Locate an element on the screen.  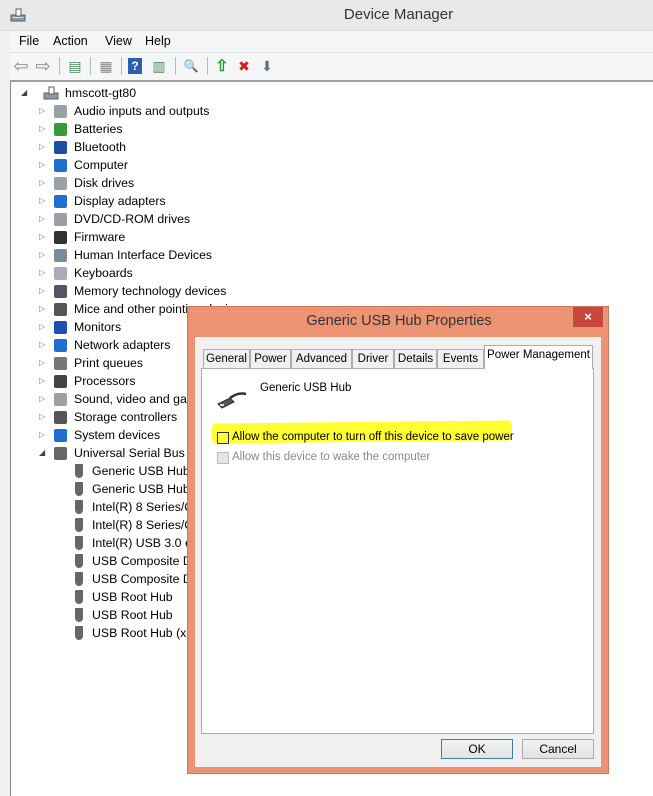
close-button: × is located at coordinates (588, 317).